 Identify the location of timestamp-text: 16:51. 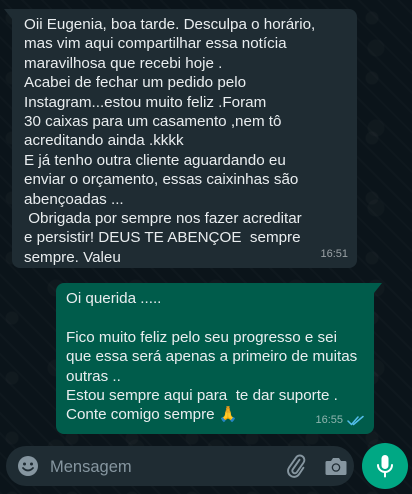
(334, 253).